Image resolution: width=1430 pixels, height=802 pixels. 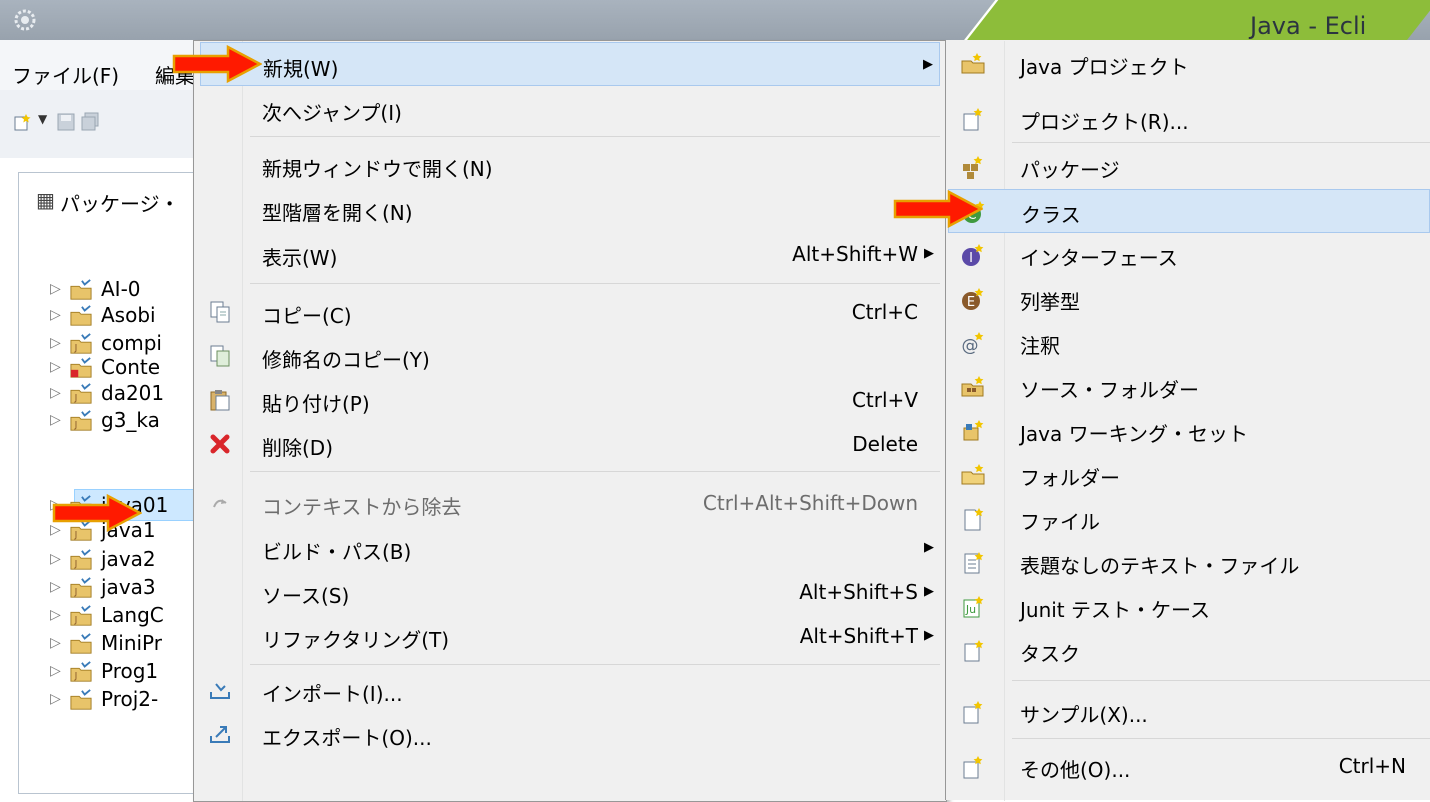 What do you see at coordinates (1189, 519) in the screenshot?
I see `submenu-item-file: ファイル` at bounding box center [1189, 519].